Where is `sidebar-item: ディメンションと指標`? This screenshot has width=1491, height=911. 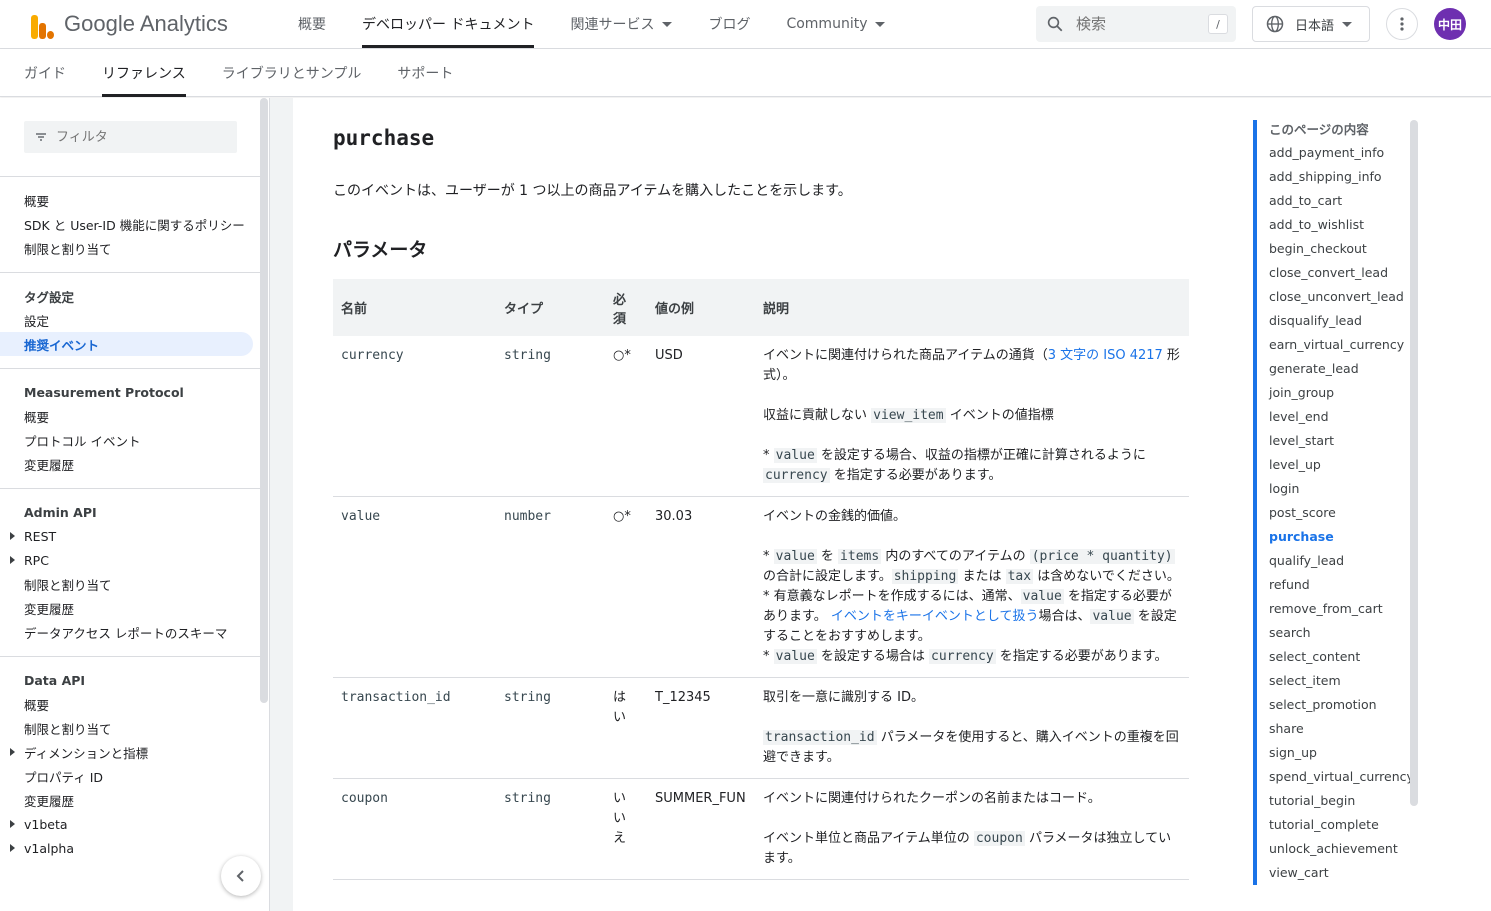 sidebar-item: ディメンションと指標 is located at coordinates (130, 752).